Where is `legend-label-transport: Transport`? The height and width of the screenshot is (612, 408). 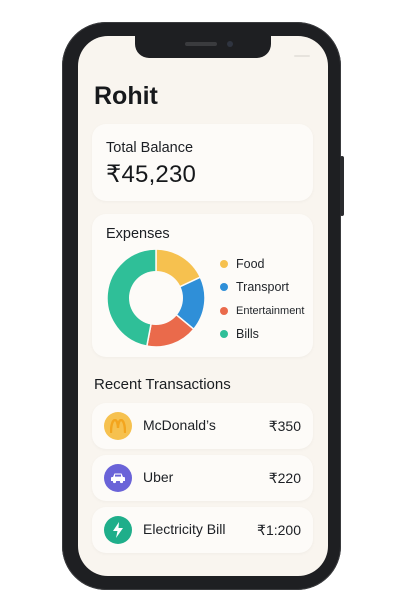 legend-label-transport: Transport is located at coordinates (263, 287).